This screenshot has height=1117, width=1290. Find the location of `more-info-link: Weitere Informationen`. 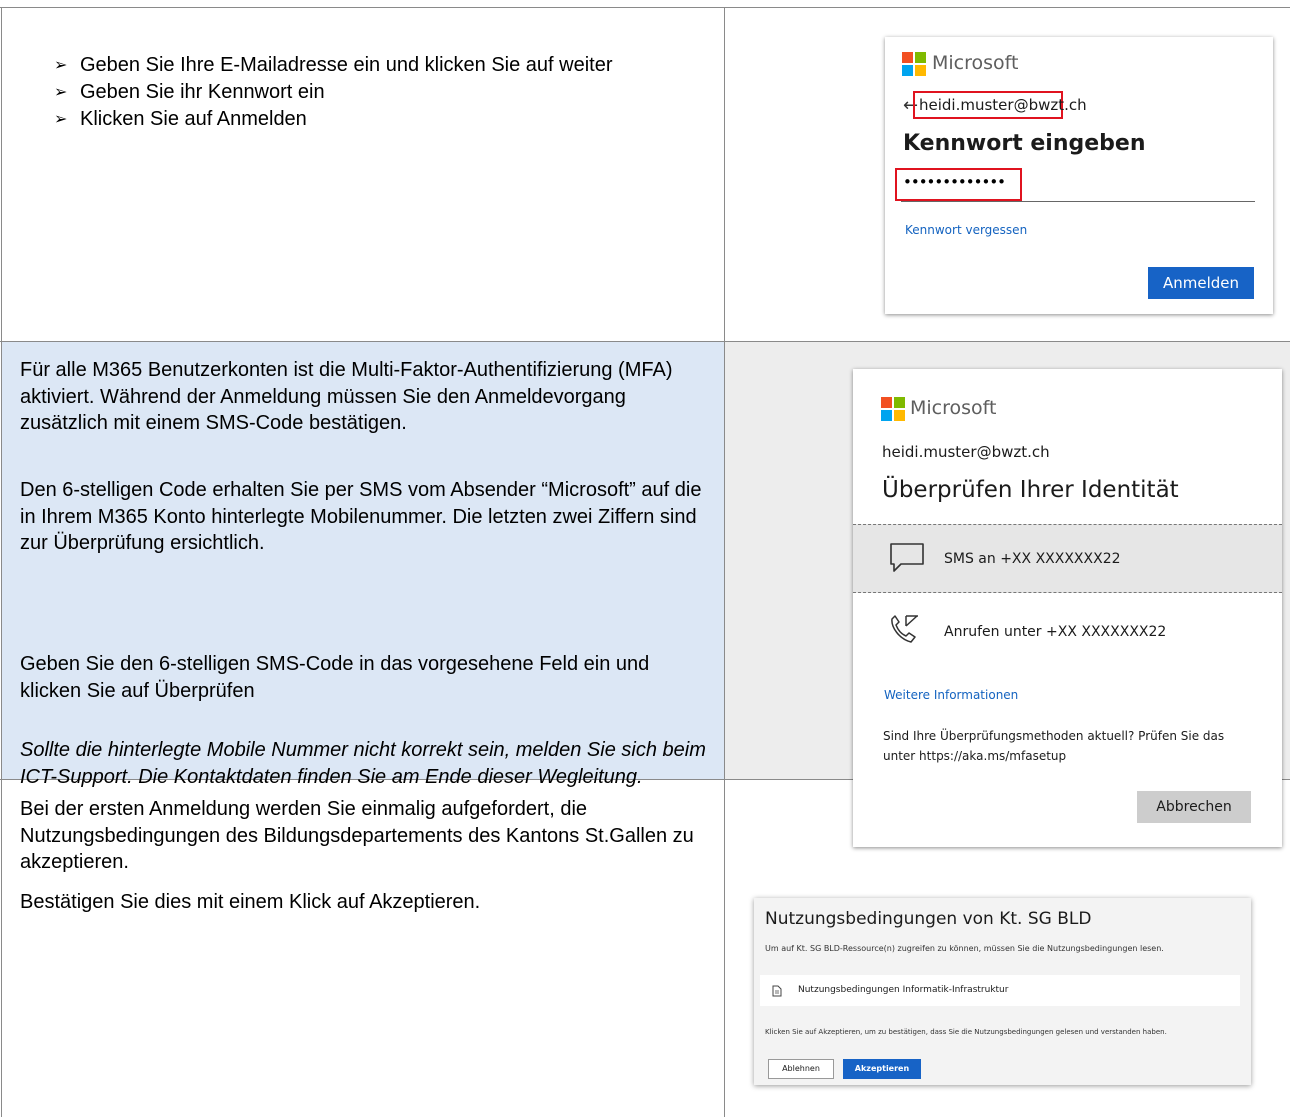

more-info-link: Weitere Informationen is located at coordinates (951, 695).